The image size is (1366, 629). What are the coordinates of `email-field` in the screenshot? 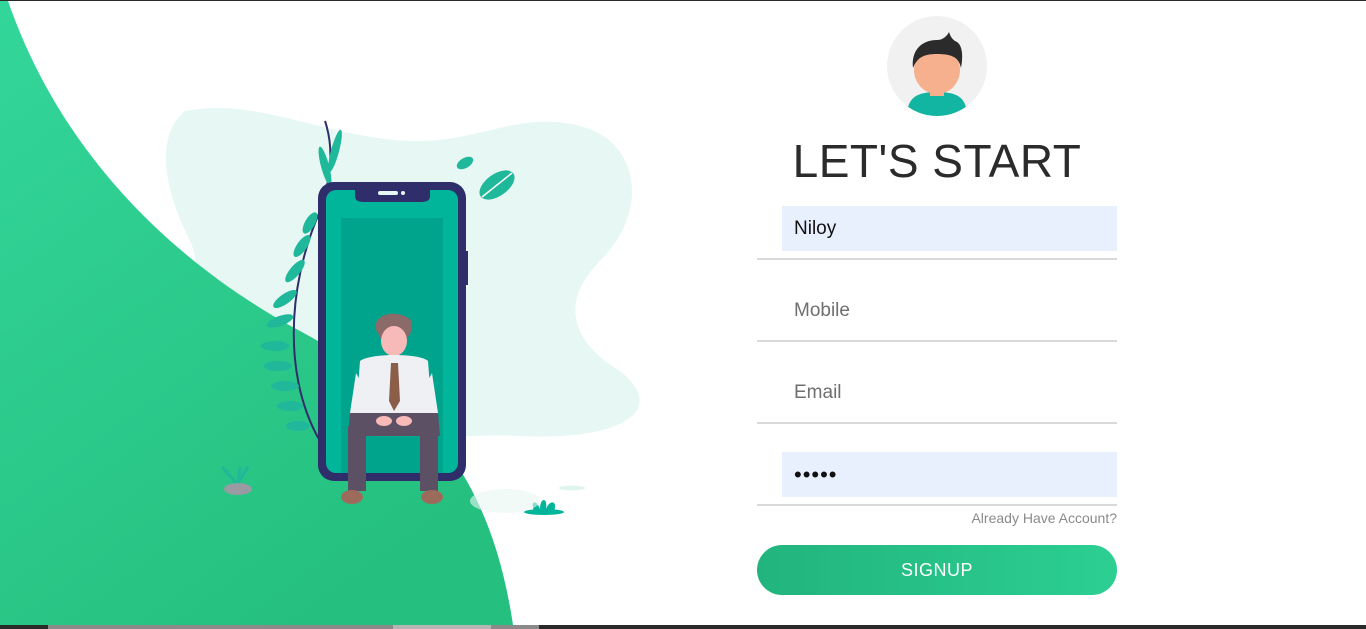 It's located at (937, 397).